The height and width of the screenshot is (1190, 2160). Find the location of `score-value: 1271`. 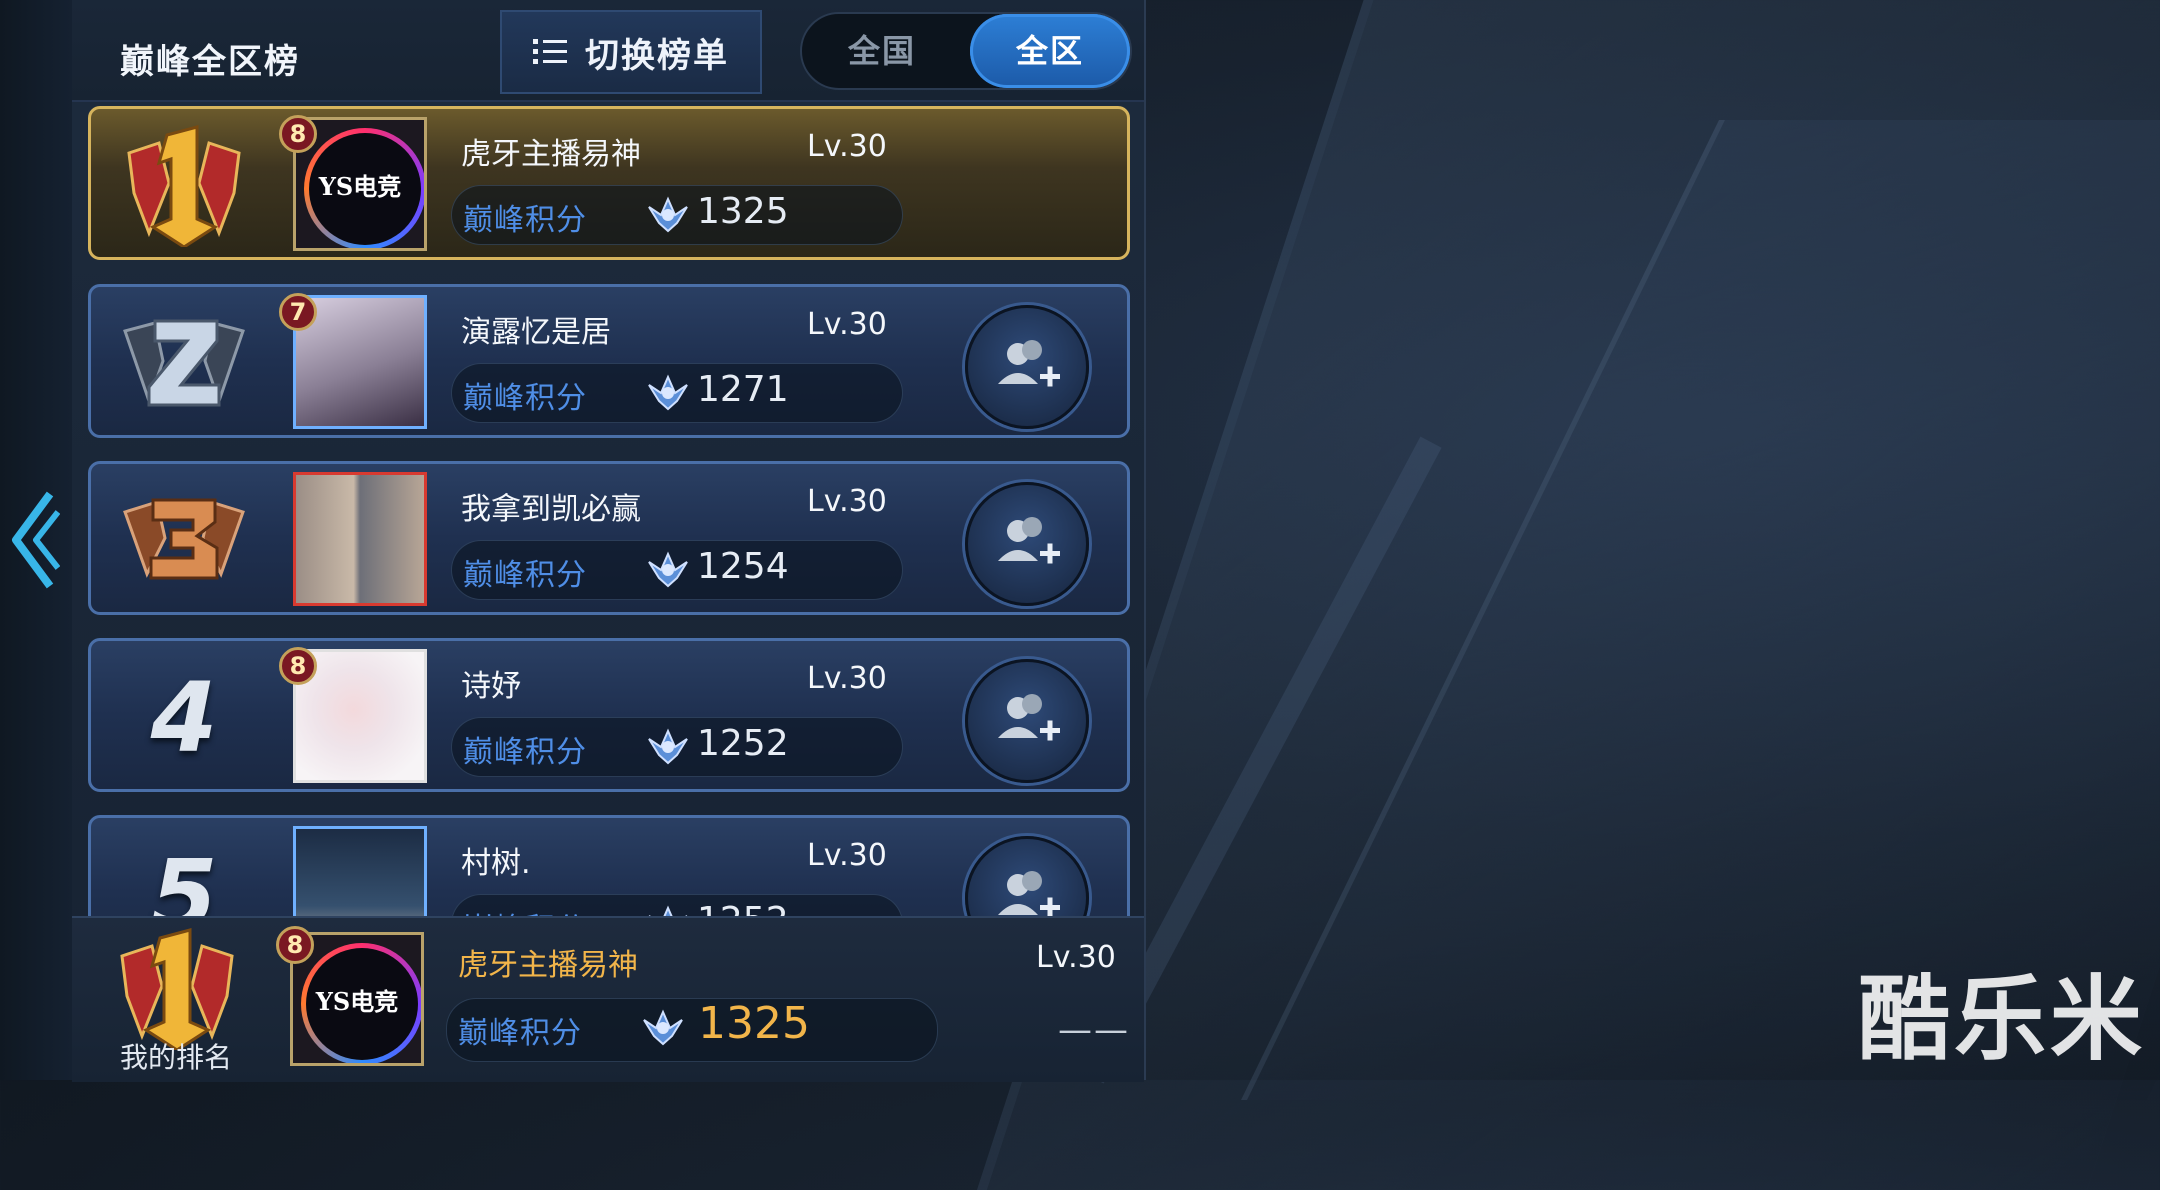

score-value: 1271 is located at coordinates (743, 389).